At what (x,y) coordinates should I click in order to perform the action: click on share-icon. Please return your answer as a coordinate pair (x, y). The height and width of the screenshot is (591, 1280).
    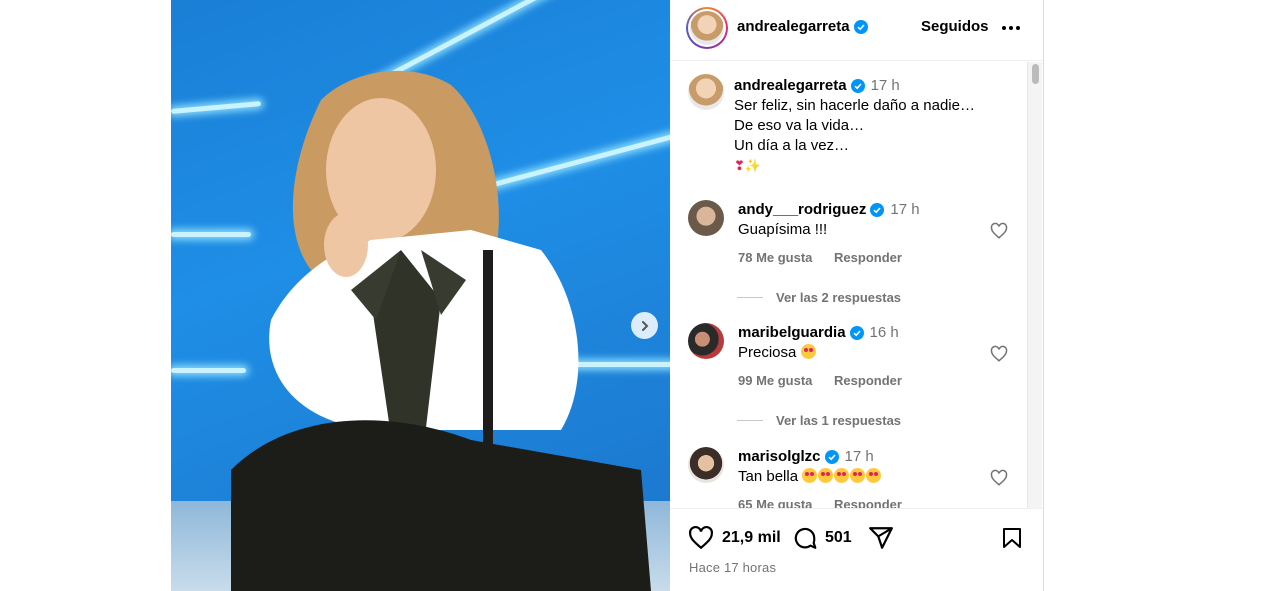
    Looking at the image, I should click on (881, 538).